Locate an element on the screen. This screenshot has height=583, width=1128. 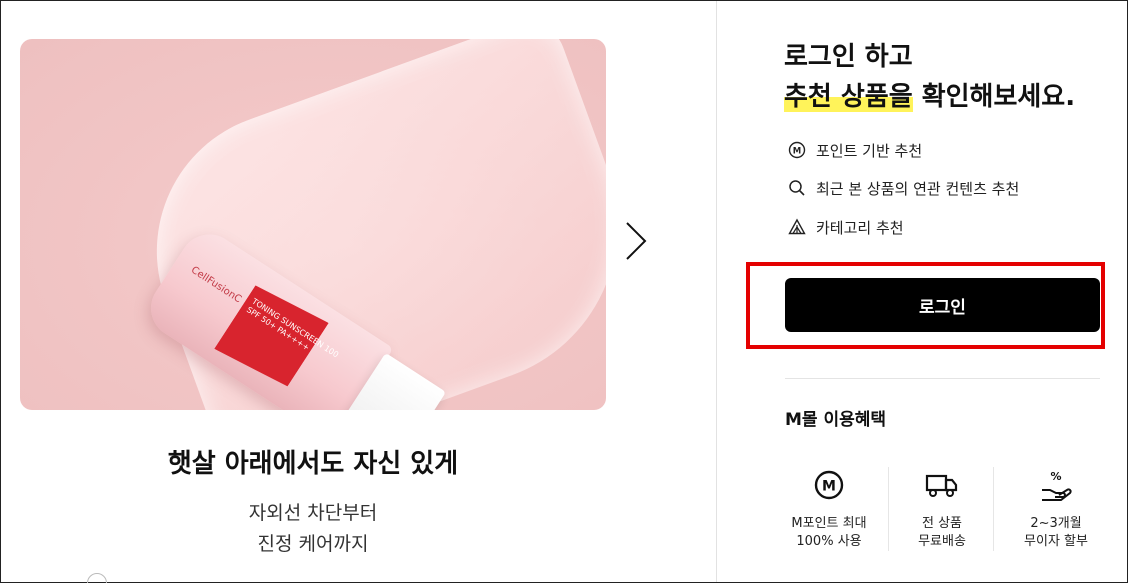
title-line-2: 추천 상품을 확인해보세요. is located at coordinates (929, 97).